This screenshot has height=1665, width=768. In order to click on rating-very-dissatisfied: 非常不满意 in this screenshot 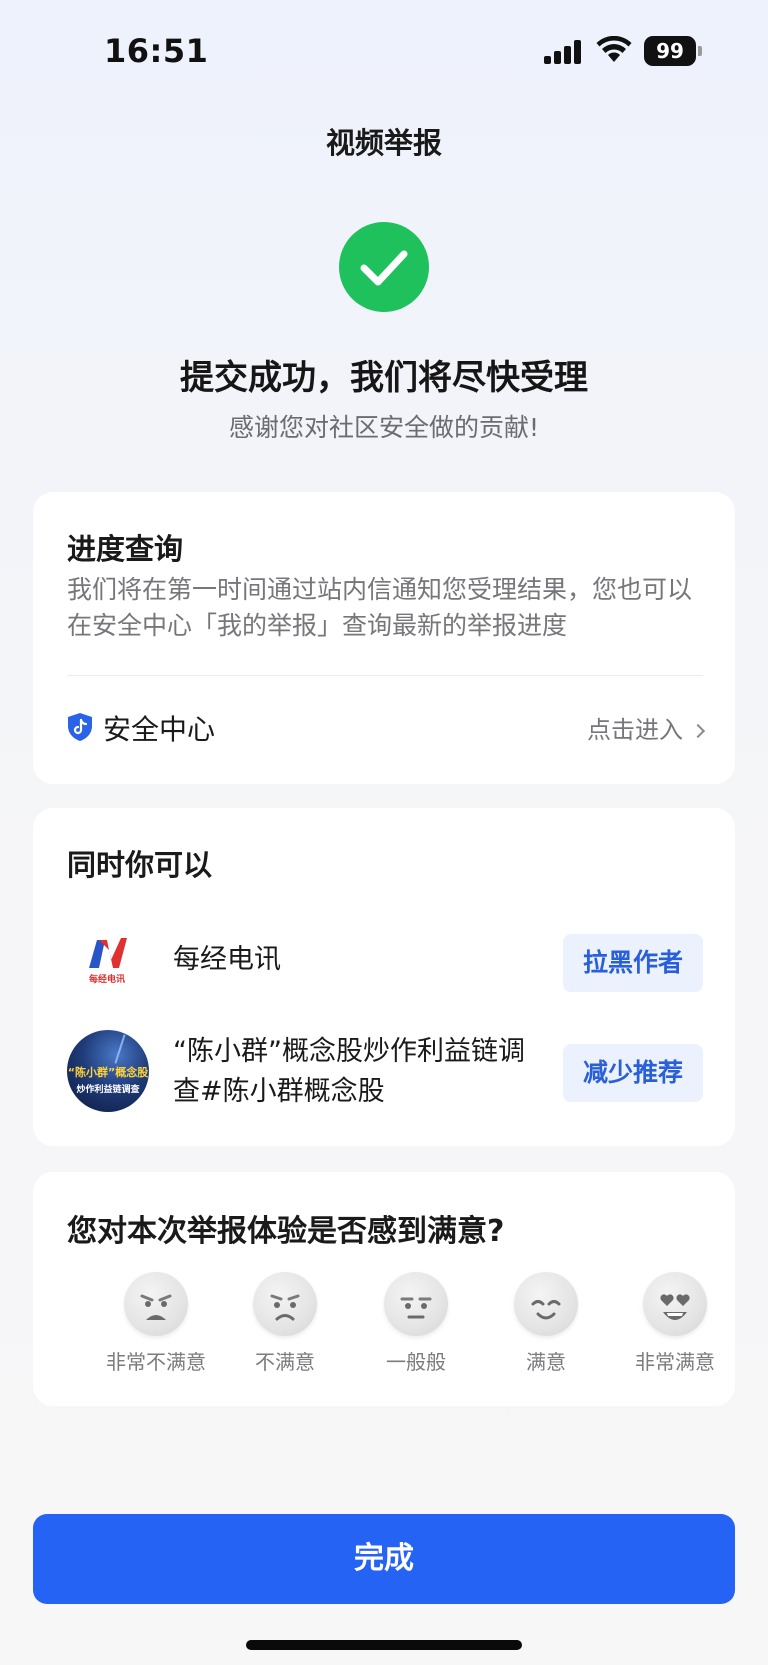, I will do `click(156, 1323)`.